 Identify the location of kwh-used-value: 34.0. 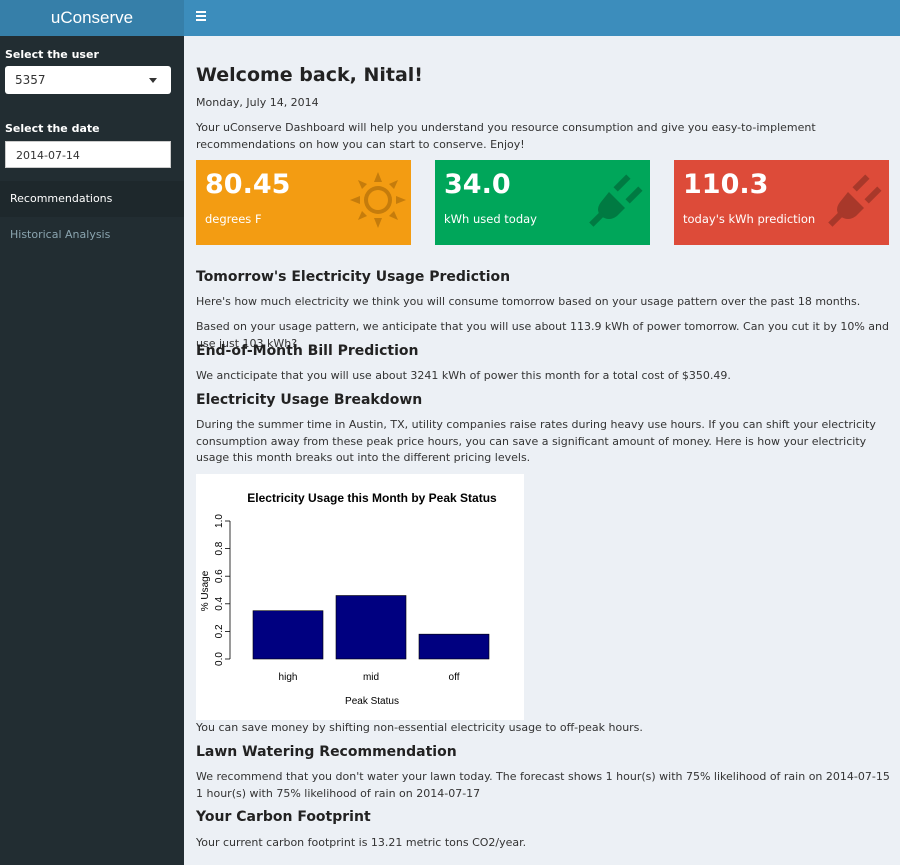
(477, 184).